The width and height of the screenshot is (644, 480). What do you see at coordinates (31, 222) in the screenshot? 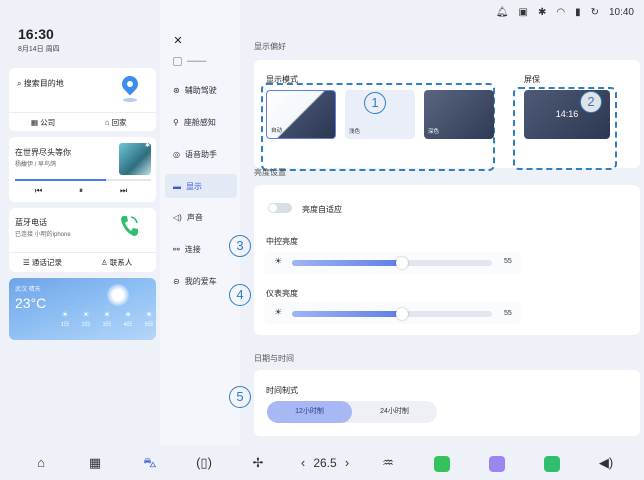
I see `phone-title: 蓝牙电话` at bounding box center [31, 222].